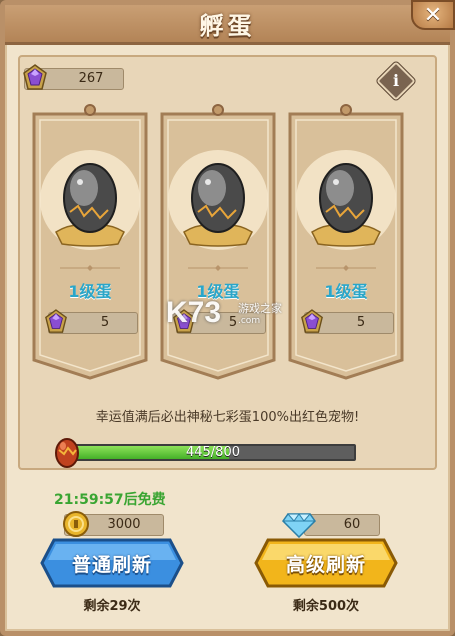 This screenshot has height=636, width=455. Describe the element at coordinates (260, 308) in the screenshot. I see `watermark-site-name: 游戏之家` at that location.